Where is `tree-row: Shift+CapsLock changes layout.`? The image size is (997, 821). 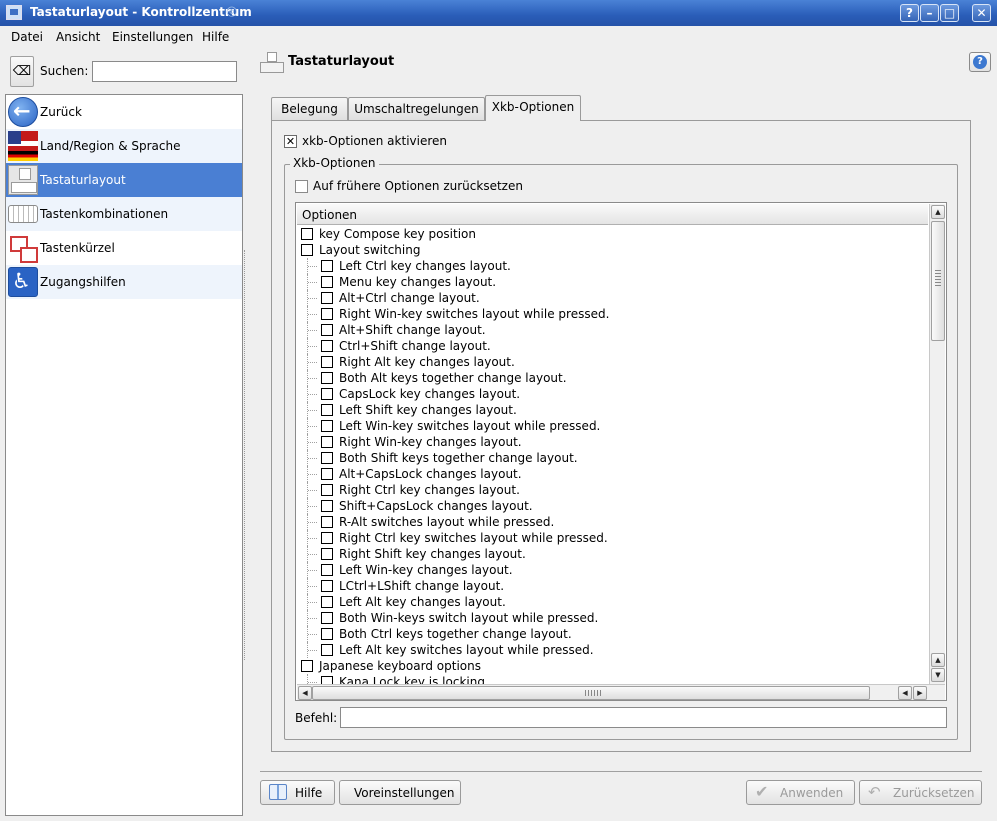
tree-row: Shift+CapsLock changes layout. is located at coordinates (612, 506).